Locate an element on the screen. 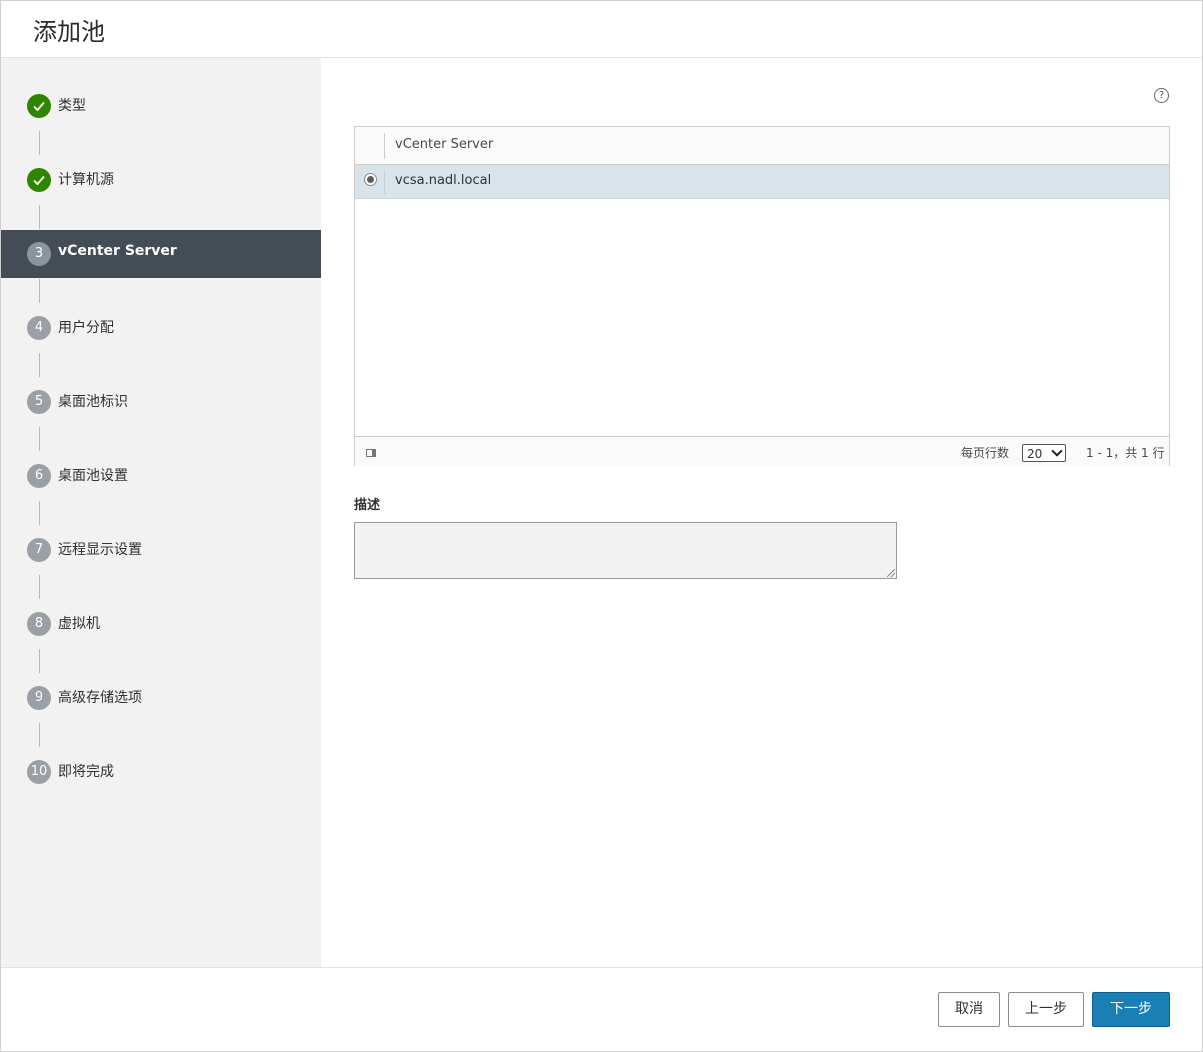 This screenshot has width=1203, height=1052. step-ready-to-complete: 10 即将完成 is located at coordinates (161, 772).